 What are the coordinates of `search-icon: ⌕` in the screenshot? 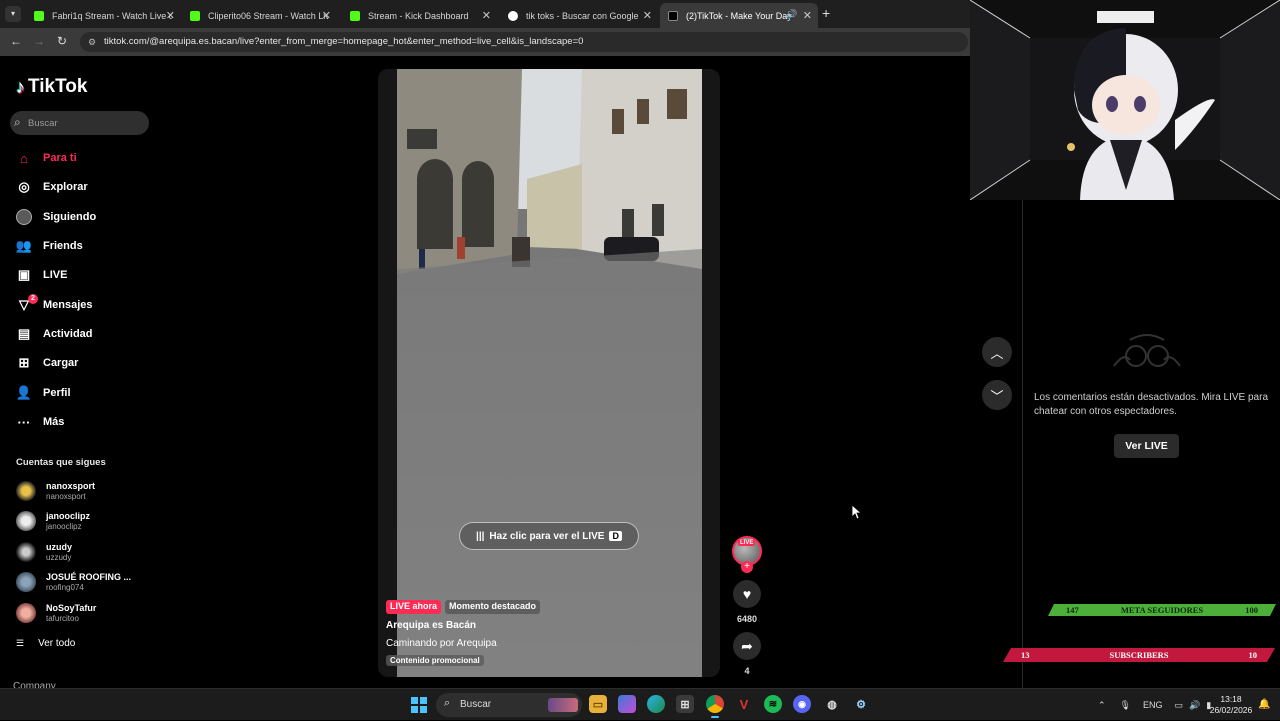 It's located at (447, 703).